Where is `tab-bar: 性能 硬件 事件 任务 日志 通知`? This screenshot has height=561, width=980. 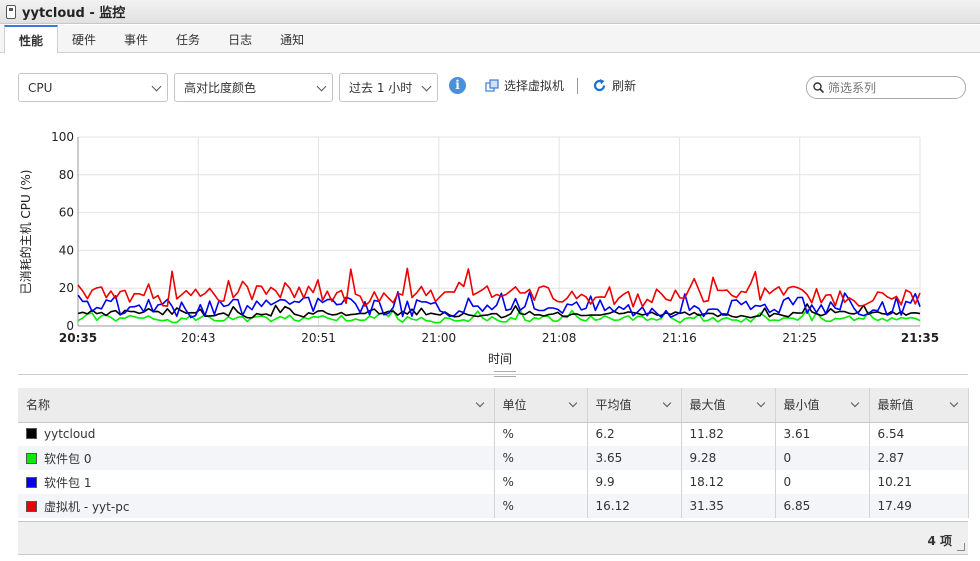
tab-bar: 性能 硬件 事件 任务 日志 通知 is located at coordinates (490, 39).